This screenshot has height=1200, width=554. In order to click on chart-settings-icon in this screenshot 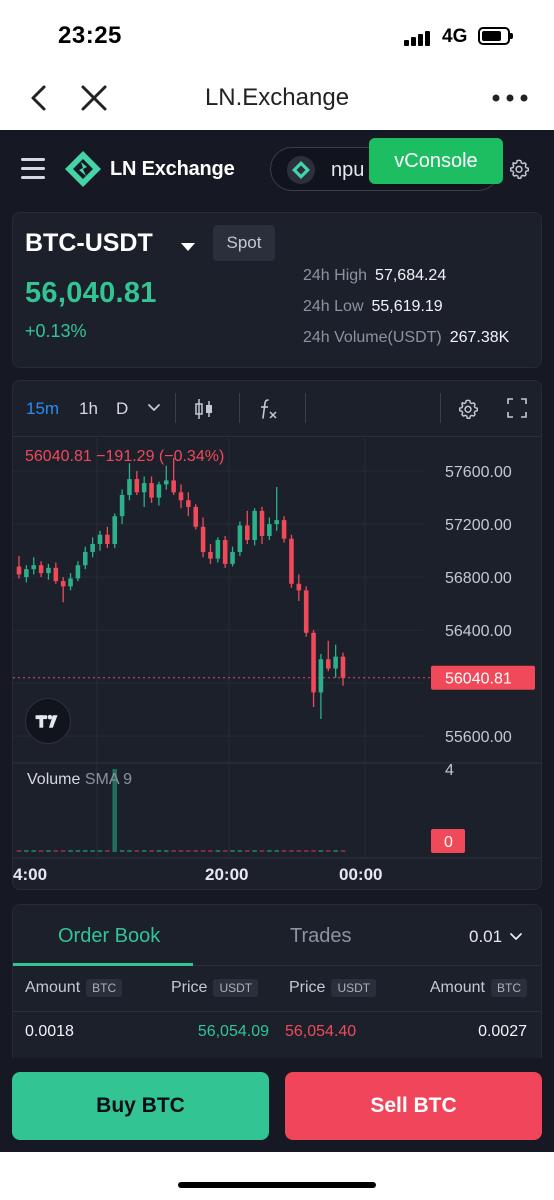, I will do `click(468, 409)`.